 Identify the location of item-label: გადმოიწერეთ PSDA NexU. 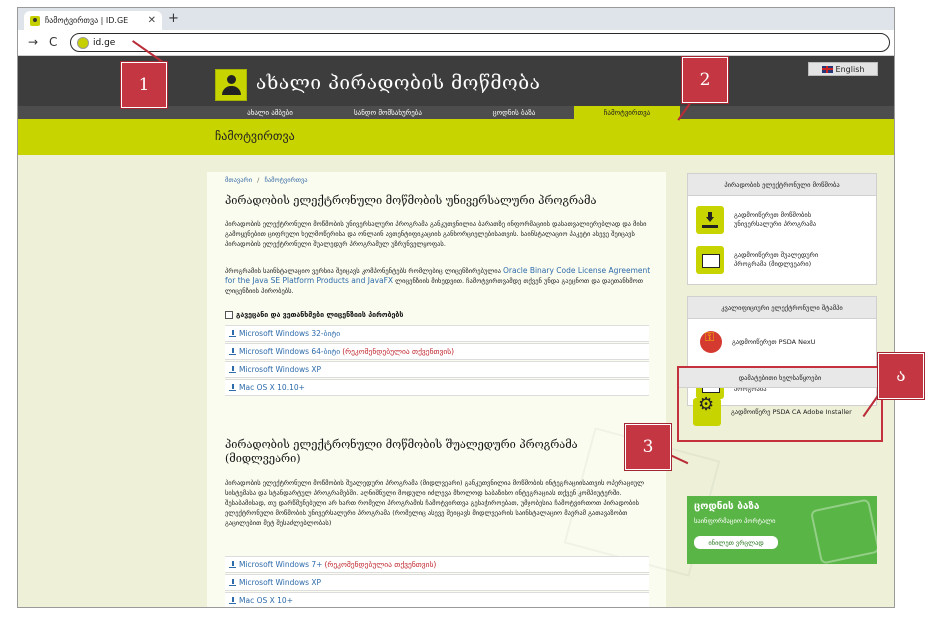
(774, 341).